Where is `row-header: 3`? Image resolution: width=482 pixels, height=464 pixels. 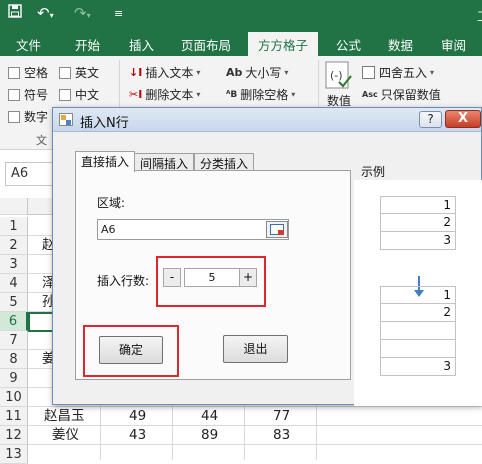
row-header: 3 is located at coordinates (14, 264).